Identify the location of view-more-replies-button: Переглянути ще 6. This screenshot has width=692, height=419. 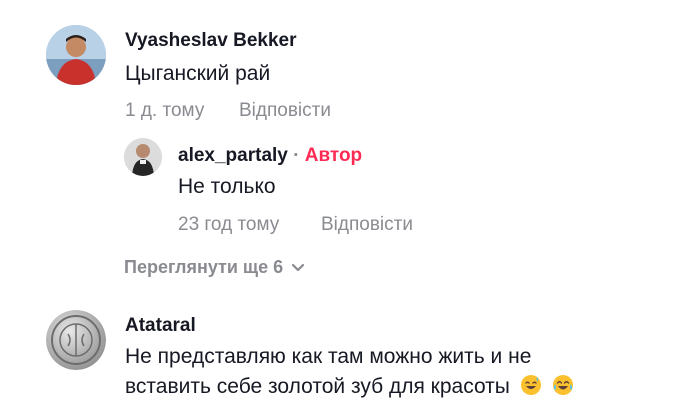
(214, 267).